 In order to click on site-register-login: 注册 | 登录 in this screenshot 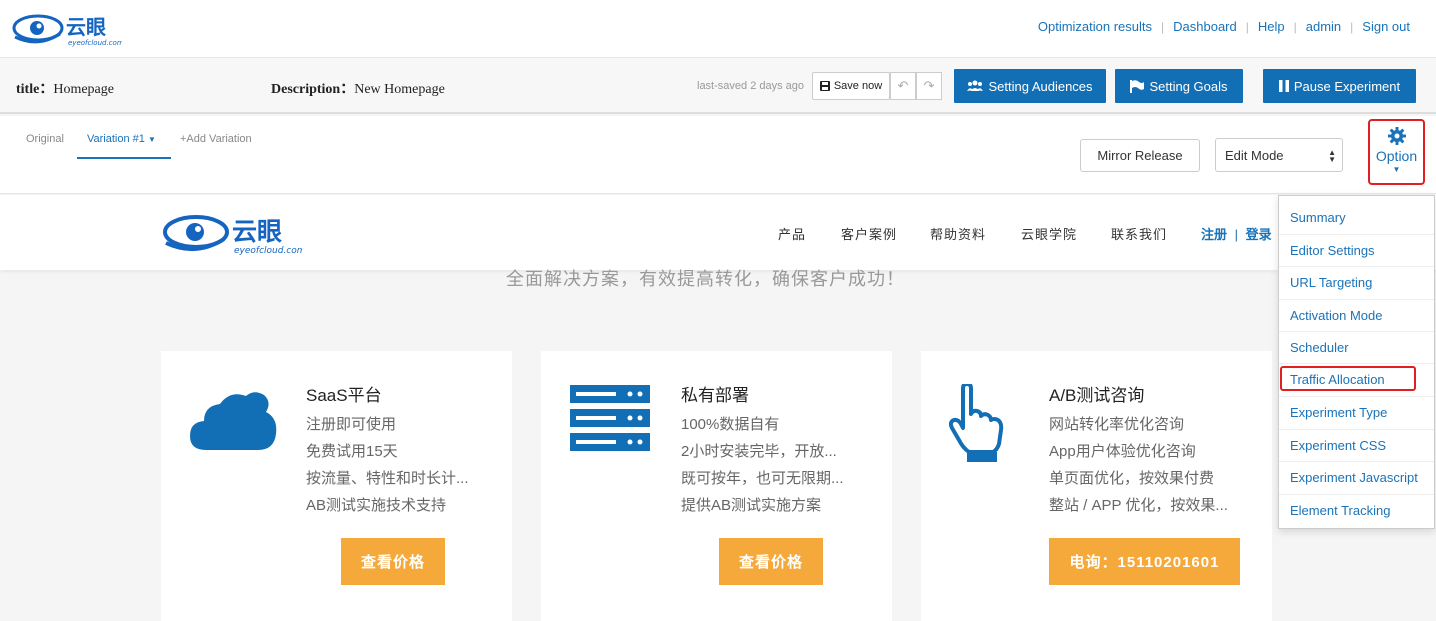, I will do `click(1236, 233)`.